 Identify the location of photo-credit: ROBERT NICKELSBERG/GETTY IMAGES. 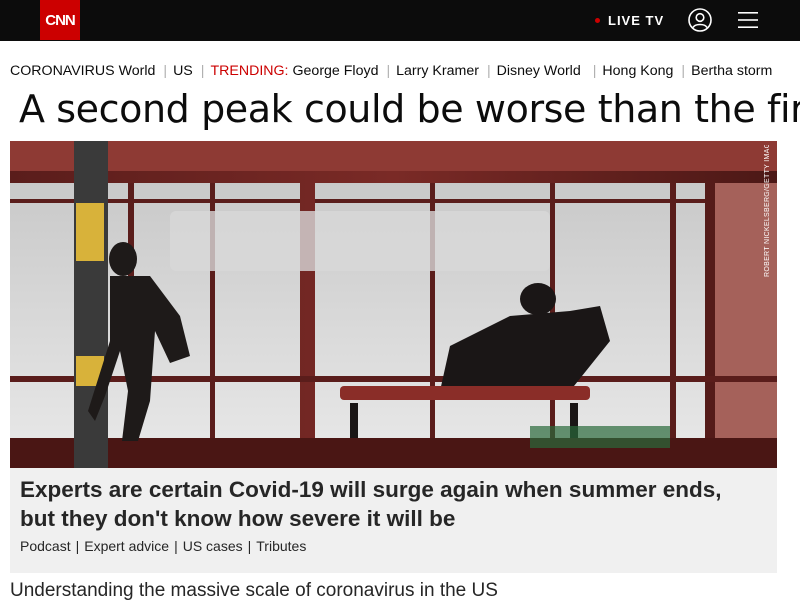
(767, 211).